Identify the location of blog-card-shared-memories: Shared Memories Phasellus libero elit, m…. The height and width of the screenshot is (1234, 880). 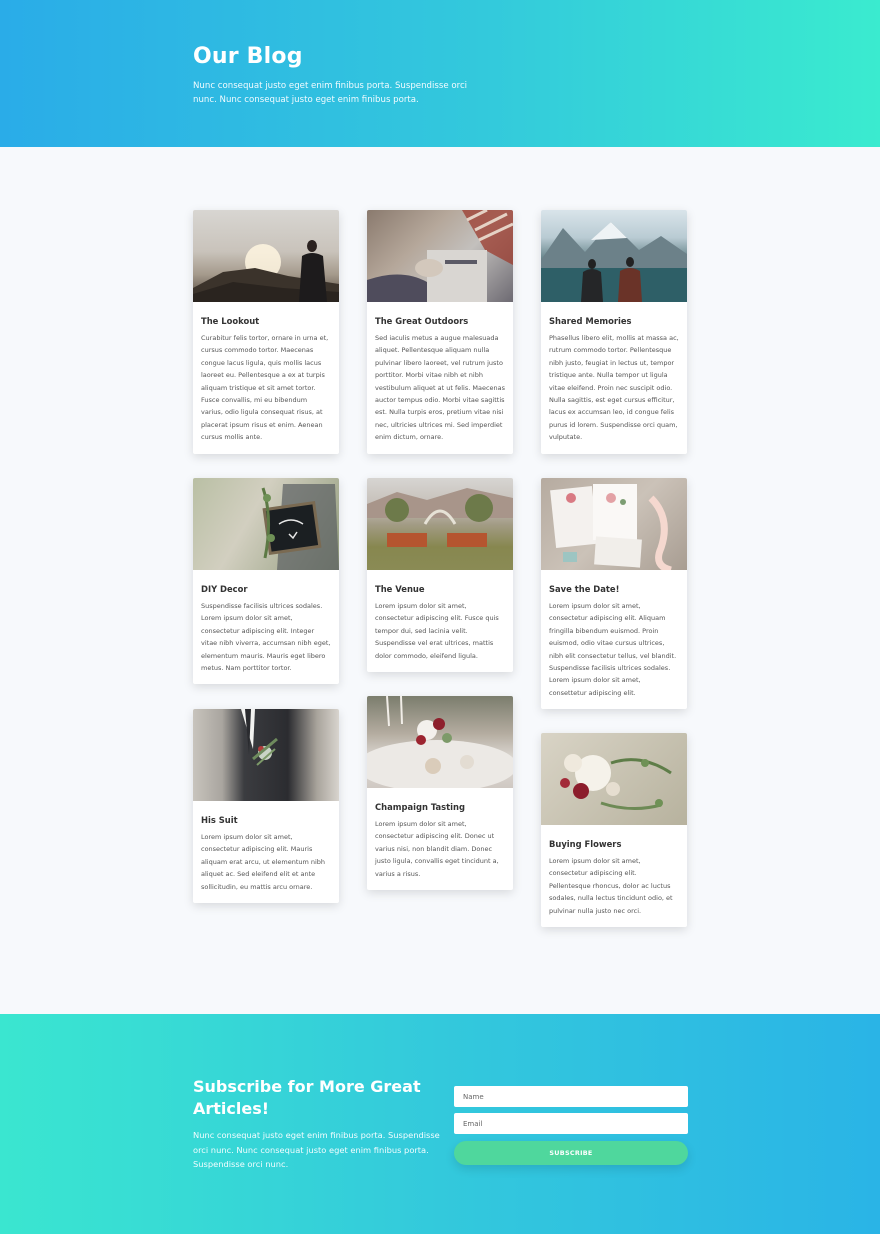
(614, 332).